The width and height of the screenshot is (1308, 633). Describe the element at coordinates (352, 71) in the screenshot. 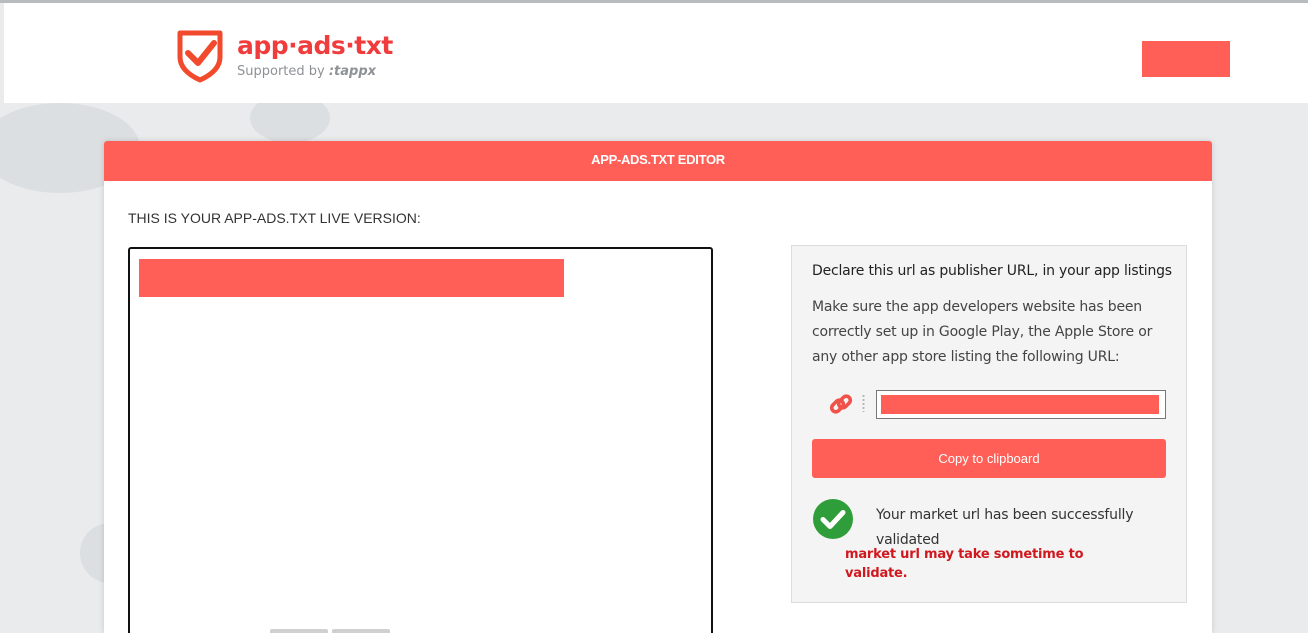

I see `logo-brand-text: :tappx` at that location.